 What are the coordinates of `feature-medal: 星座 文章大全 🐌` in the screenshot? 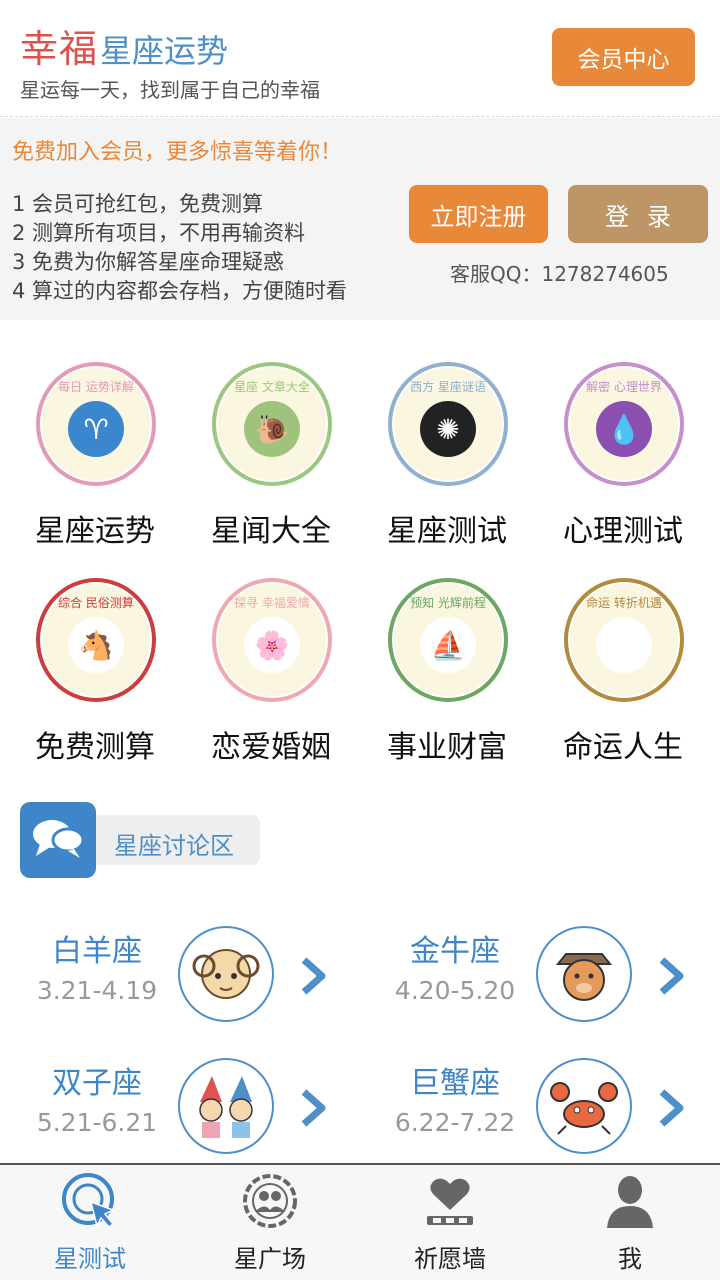 It's located at (272, 424).